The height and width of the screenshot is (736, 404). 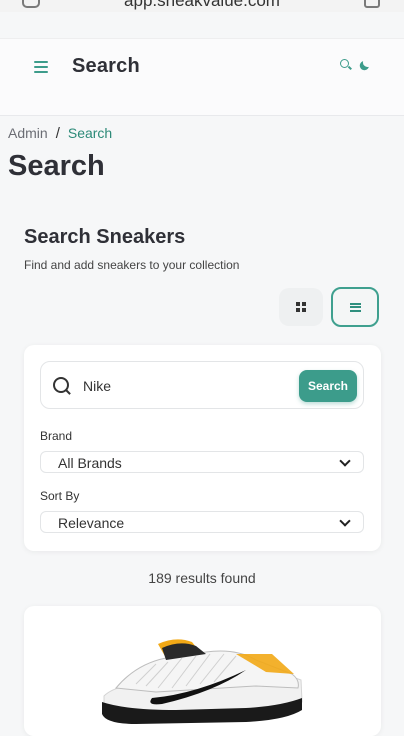 What do you see at coordinates (202, 522) in the screenshot?
I see `sort-select: Relevance` at bounding box center [202, 522].